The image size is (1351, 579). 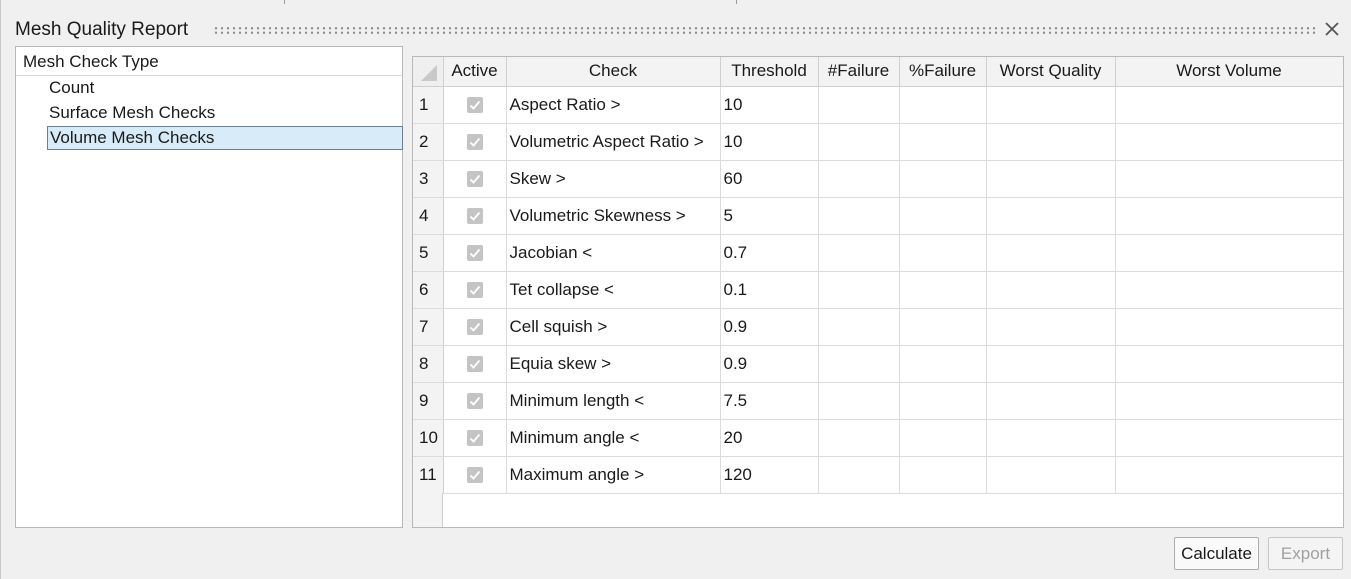 What do you see at coordinates (475, 72) in the screenshot?
I see `column-header-active: Active` at bounding box center [475, 72].